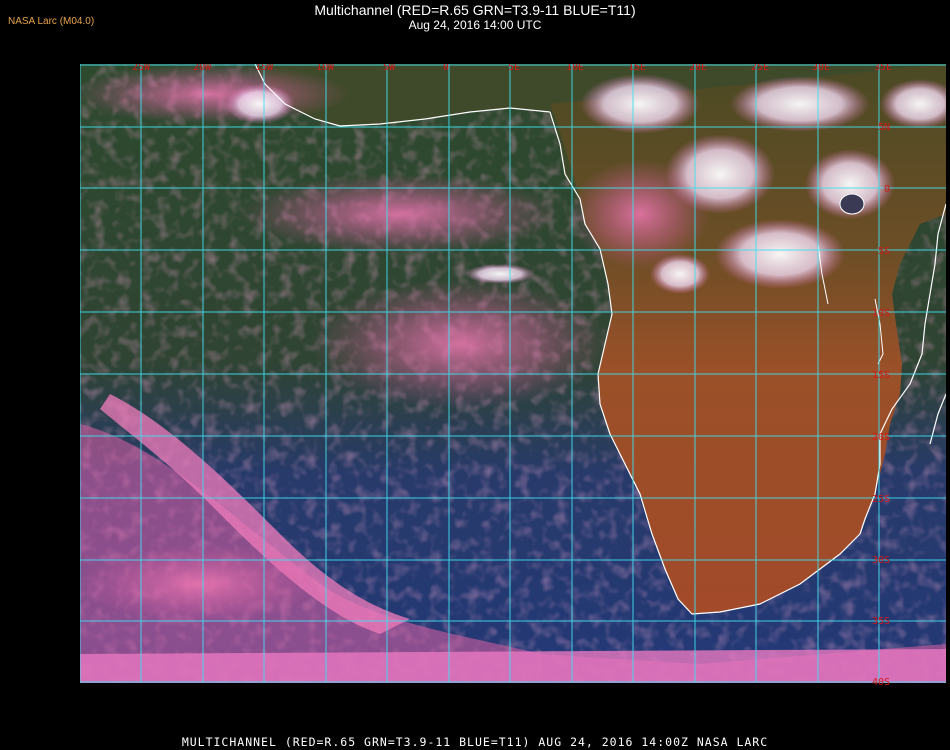 Image resolution: width=950 pixels, height=750 pixels. What do you see at coordinates (881, 499) in the screenshot?
I see `lat-label: 25S` at bounding box center [881, 499].